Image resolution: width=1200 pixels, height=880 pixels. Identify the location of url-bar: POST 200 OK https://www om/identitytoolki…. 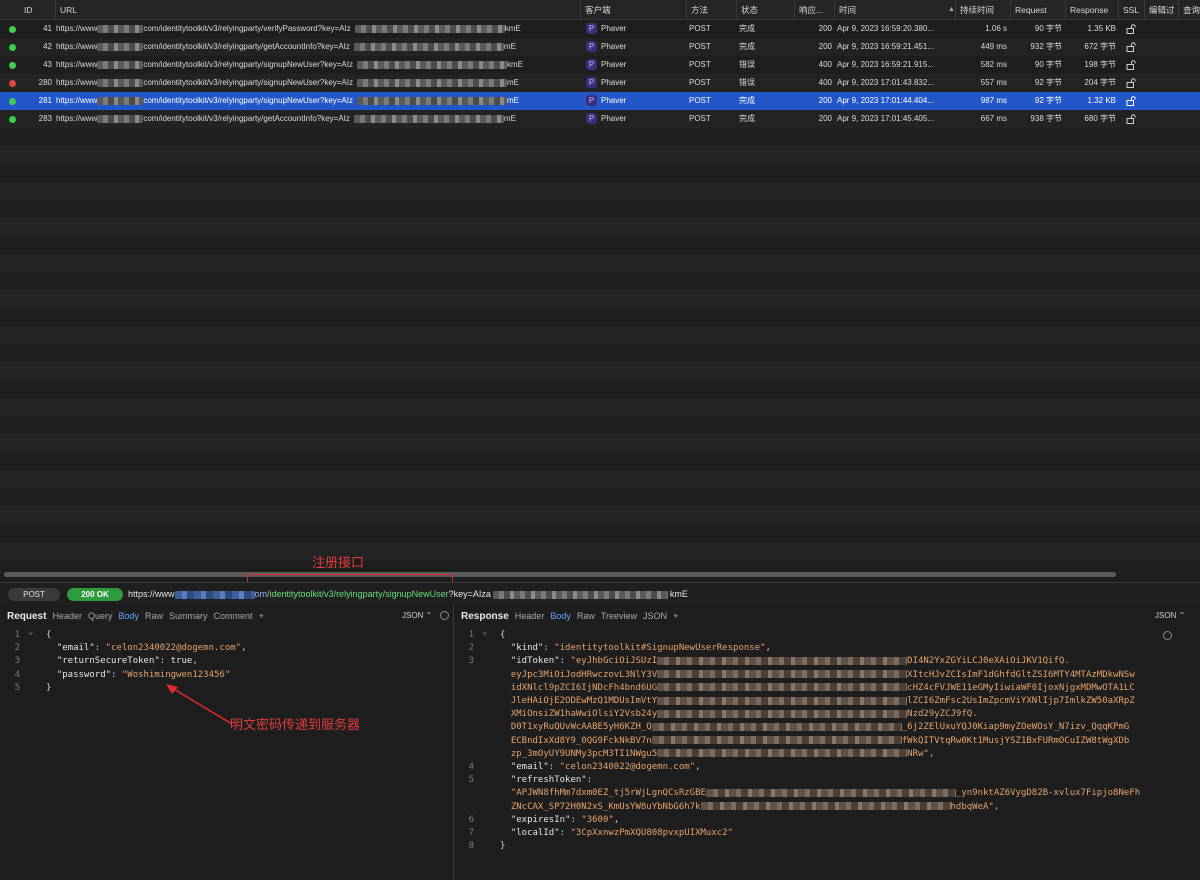
(600, 593).